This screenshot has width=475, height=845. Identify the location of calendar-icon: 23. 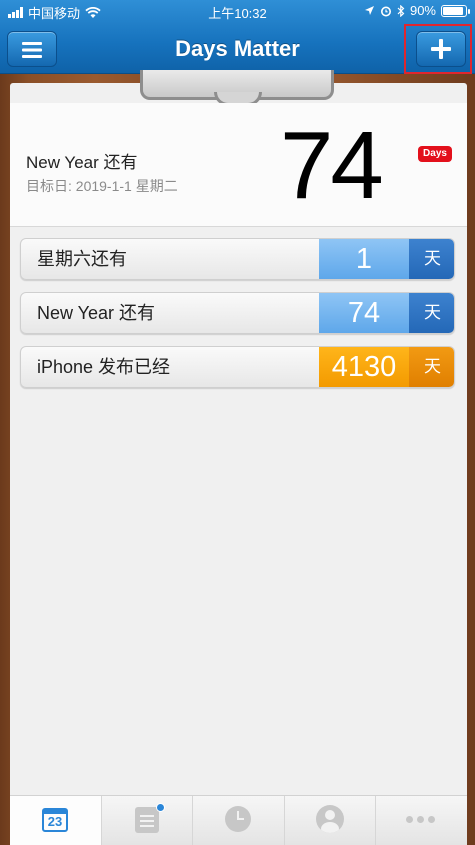
(55, 820).